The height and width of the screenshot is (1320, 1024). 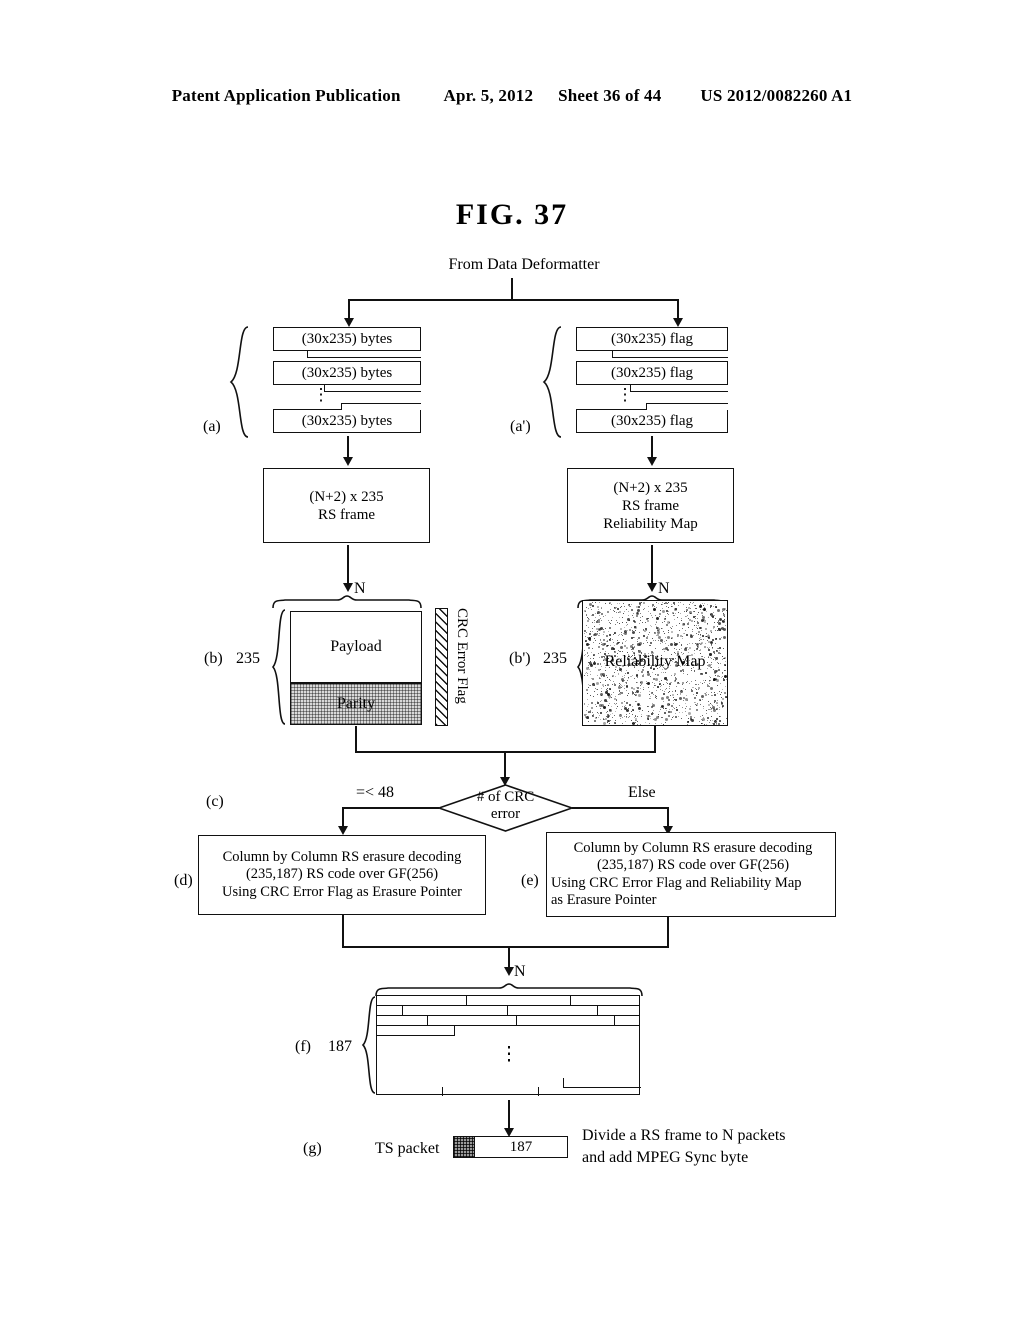 I want to click on connector-de-merge-bar, so click(x=505, y=947).